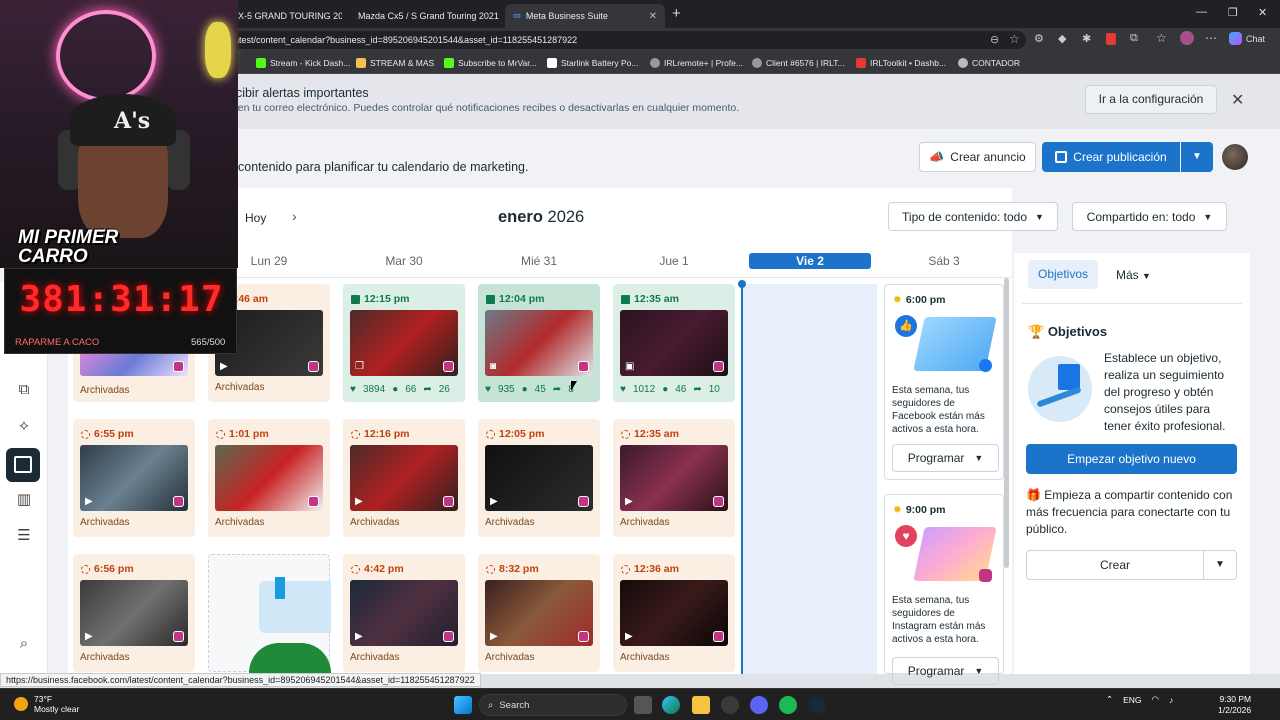 The image size is (1280, 720). What do you see at coordinates (1132, 700) in the screenshot?
I see `language-indicator: ENG` at bounding box center [1132, 700].